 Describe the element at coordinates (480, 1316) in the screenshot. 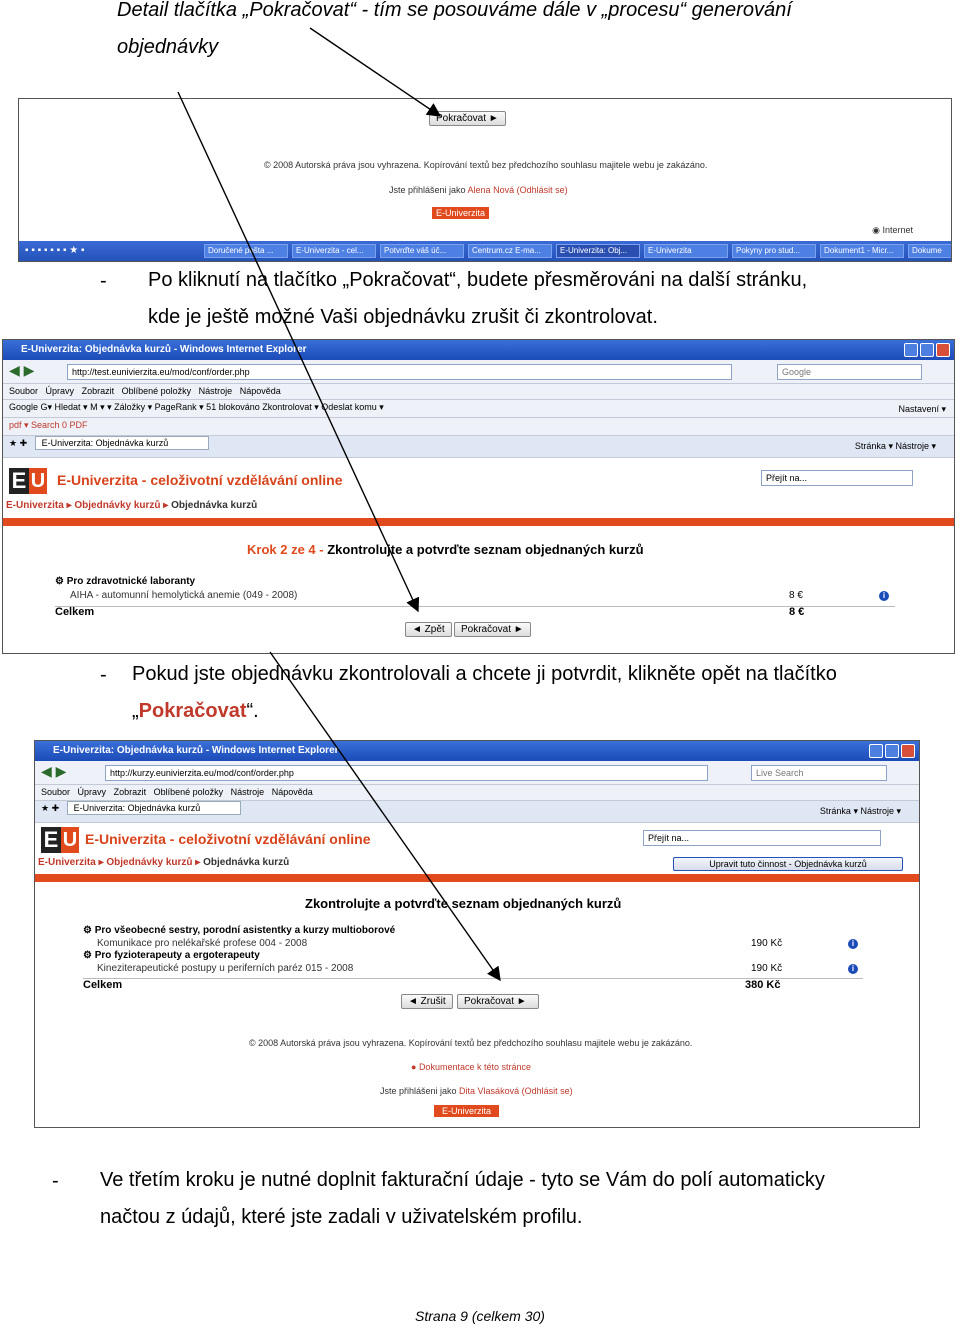

I see `page-footer: Strana 9 (celkem 30)` at that location.